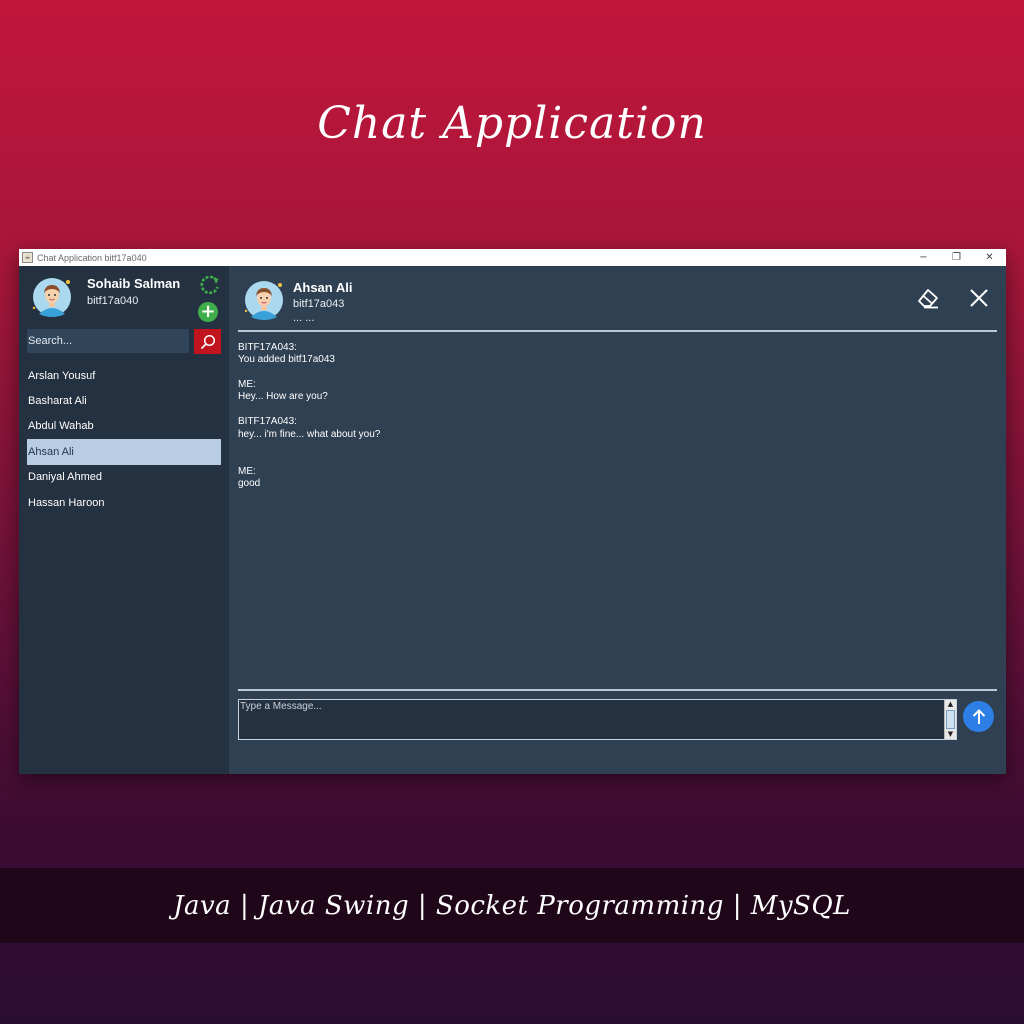 This screenshot has height=1024, width=1024. I want to click on contact-item: Daniyal Ahmed, so click(124, 477).